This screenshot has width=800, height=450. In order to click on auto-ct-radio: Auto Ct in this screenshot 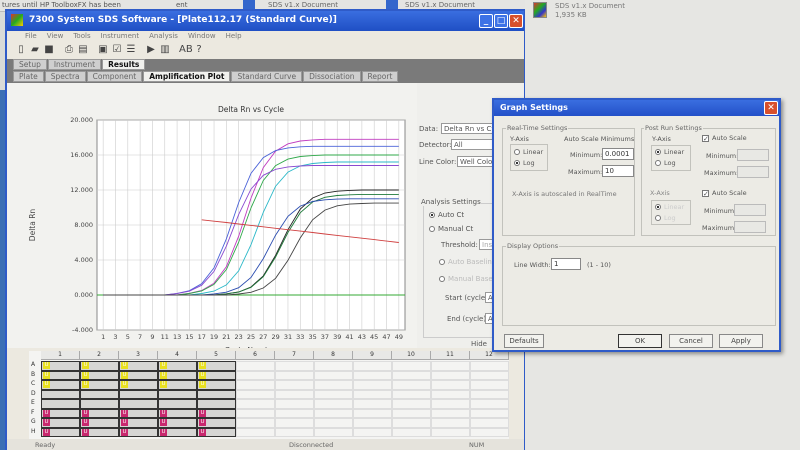, I will do `click(446, 215)`.